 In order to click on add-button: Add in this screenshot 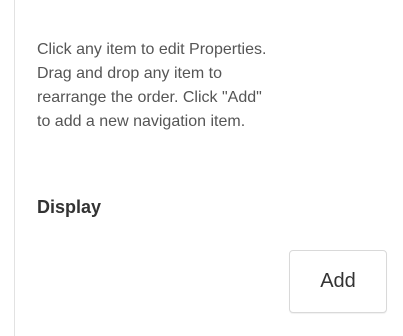, I will do `click(338, 281)`.